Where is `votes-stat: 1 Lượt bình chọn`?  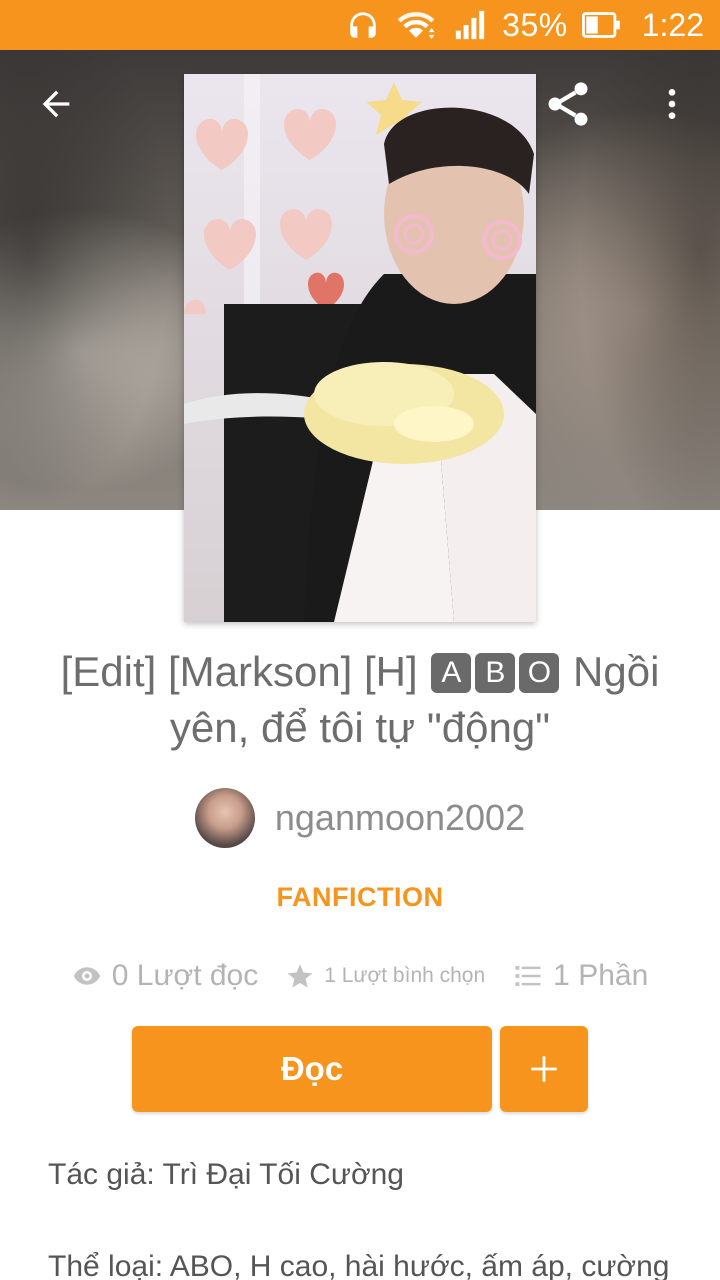
votes-stat: 1 Lượt bình chọn is located at coordinates (385, 976).